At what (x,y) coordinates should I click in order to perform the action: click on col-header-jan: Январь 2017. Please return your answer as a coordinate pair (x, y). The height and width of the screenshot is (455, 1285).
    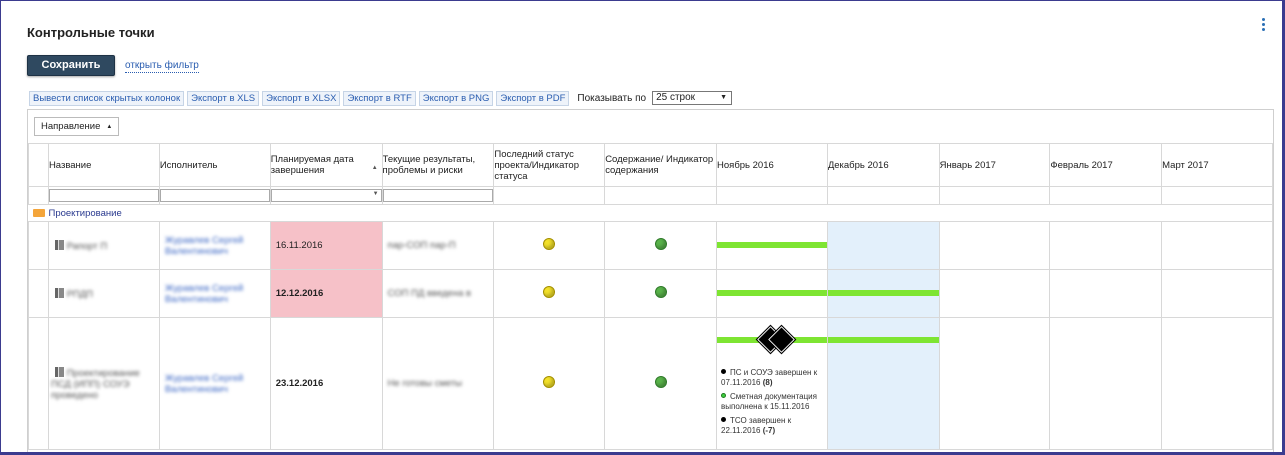
    Looking at the image, I should click on (994, 165).